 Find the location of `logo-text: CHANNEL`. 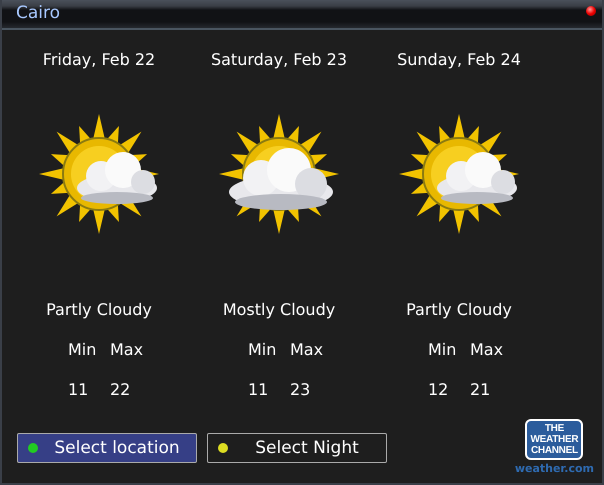

logo-text: CHANNEL is located at coordinates (554, 450).